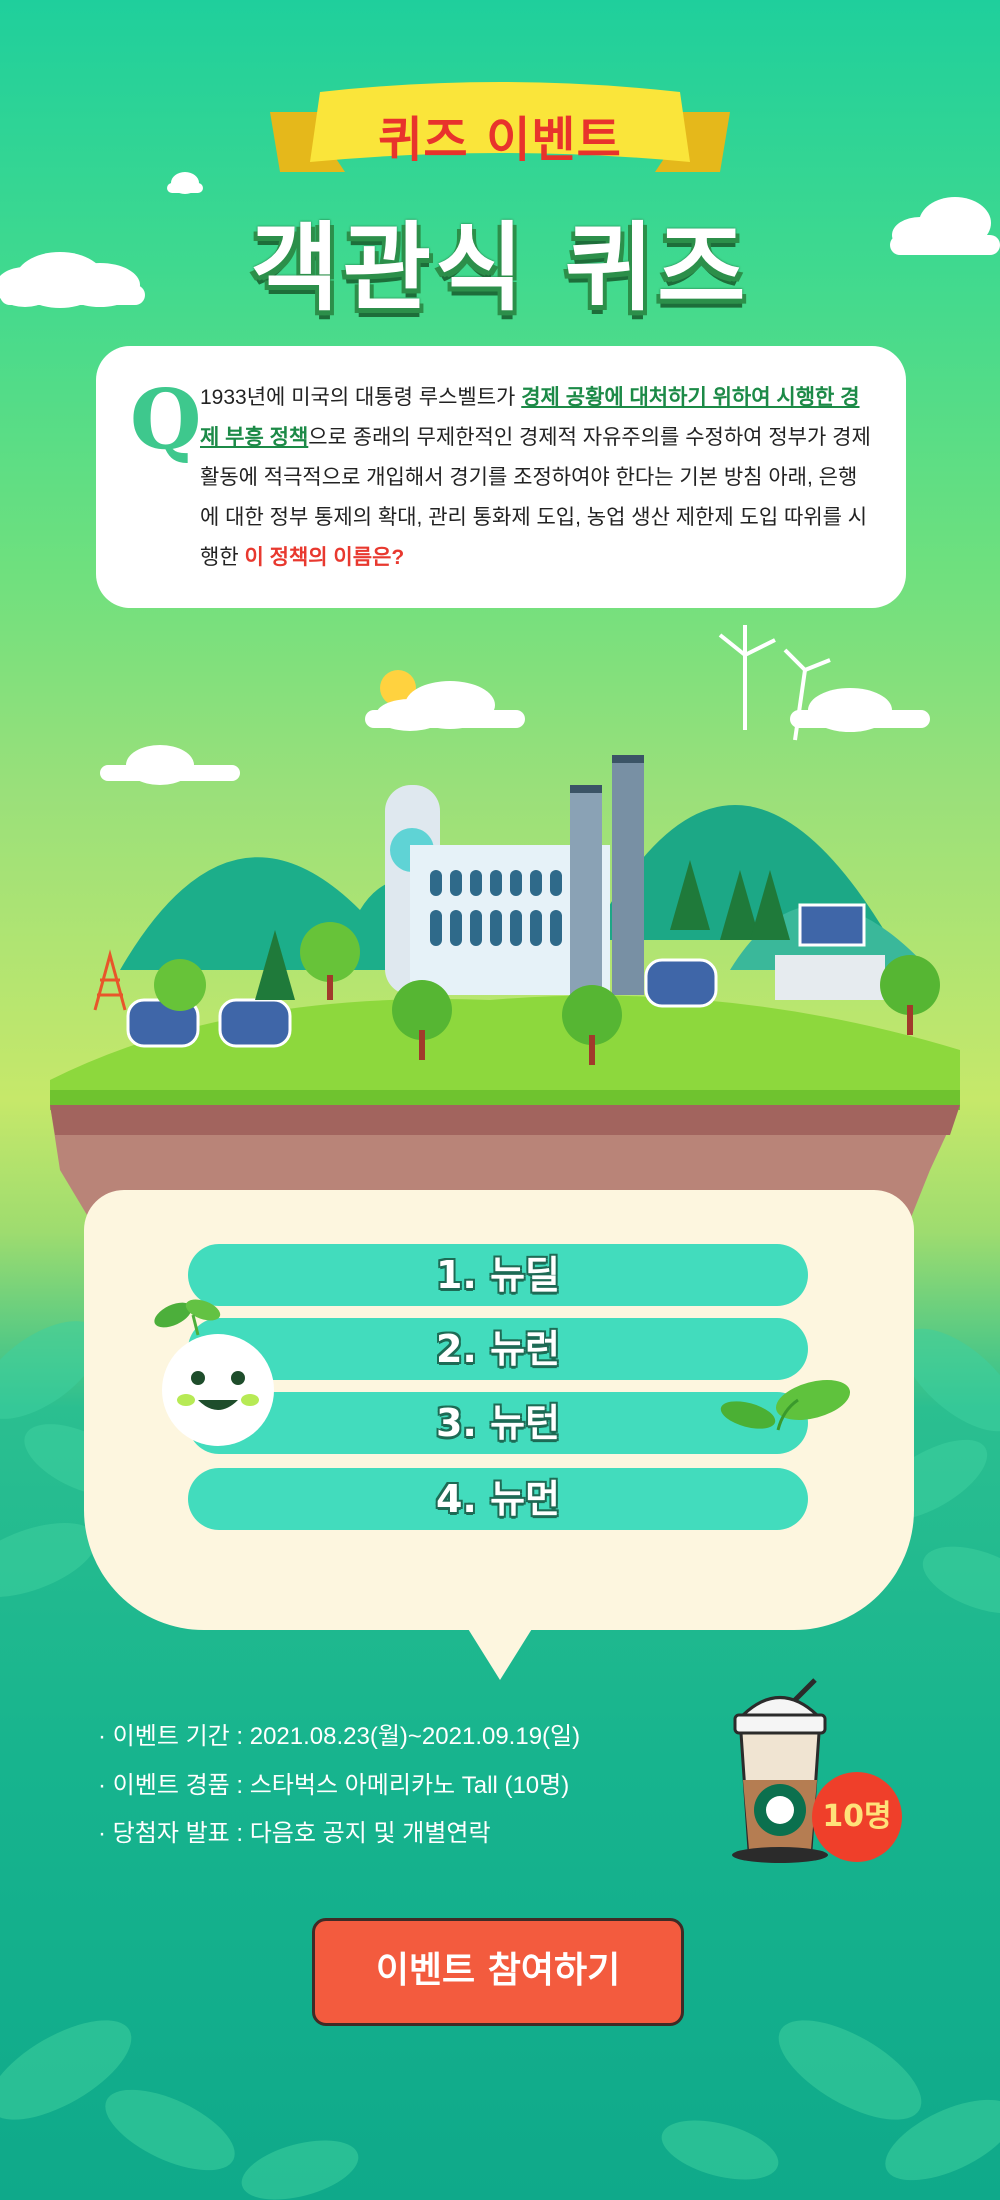 The width and height of the screenshot is (1000, 2200). I want to click on page-title: 객관식 퀴즈, so click(500, 268).